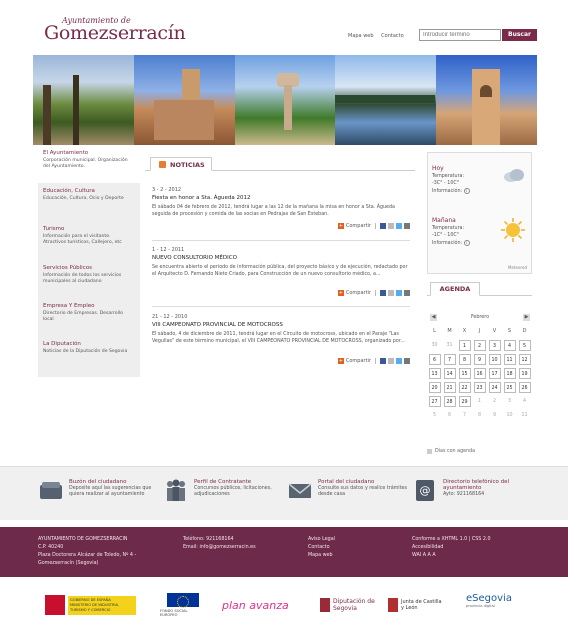  What do you see at coordinates (509, 345) in the screenshot?
I see `calendar-day: 4` at bounding box center [509, 345].